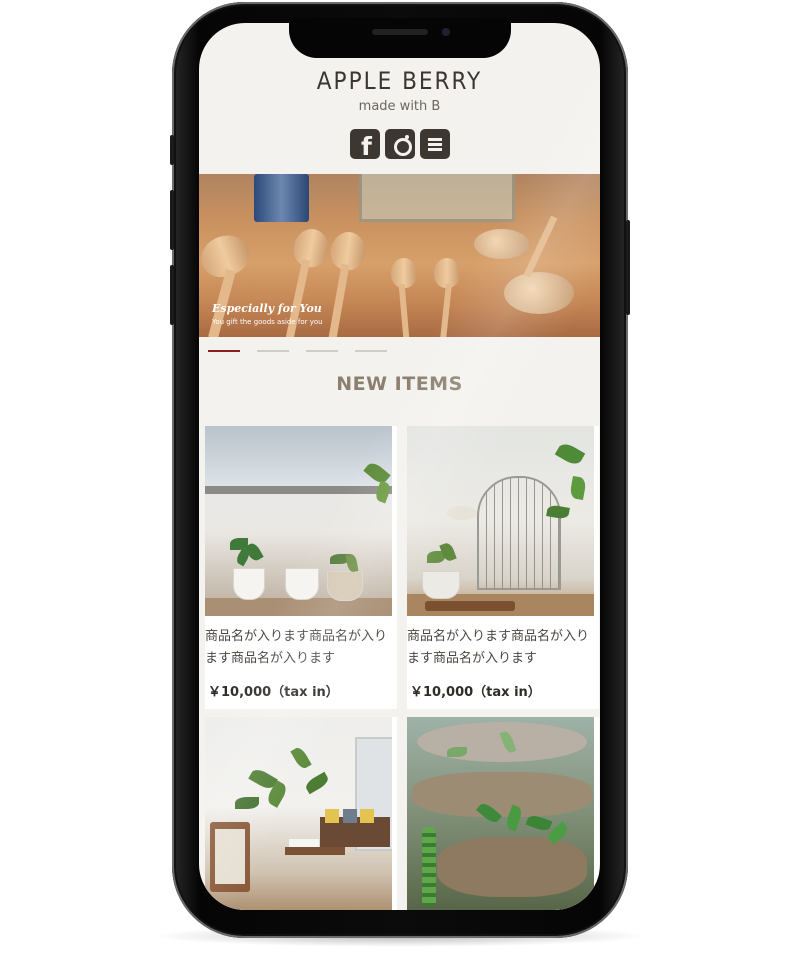 The height and width of the screenshot is (958, 800). I want to click on hero-title: Especially for You, so click(267, 308).